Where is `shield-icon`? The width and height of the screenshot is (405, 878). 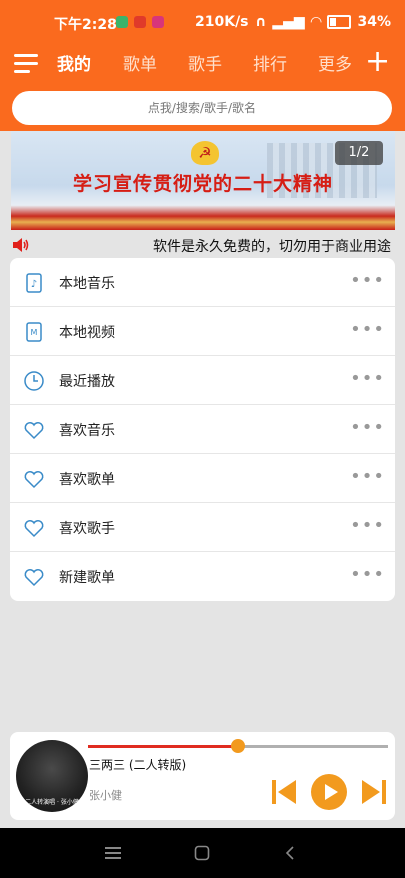
shield-icon is located at coordinates (122, 22).